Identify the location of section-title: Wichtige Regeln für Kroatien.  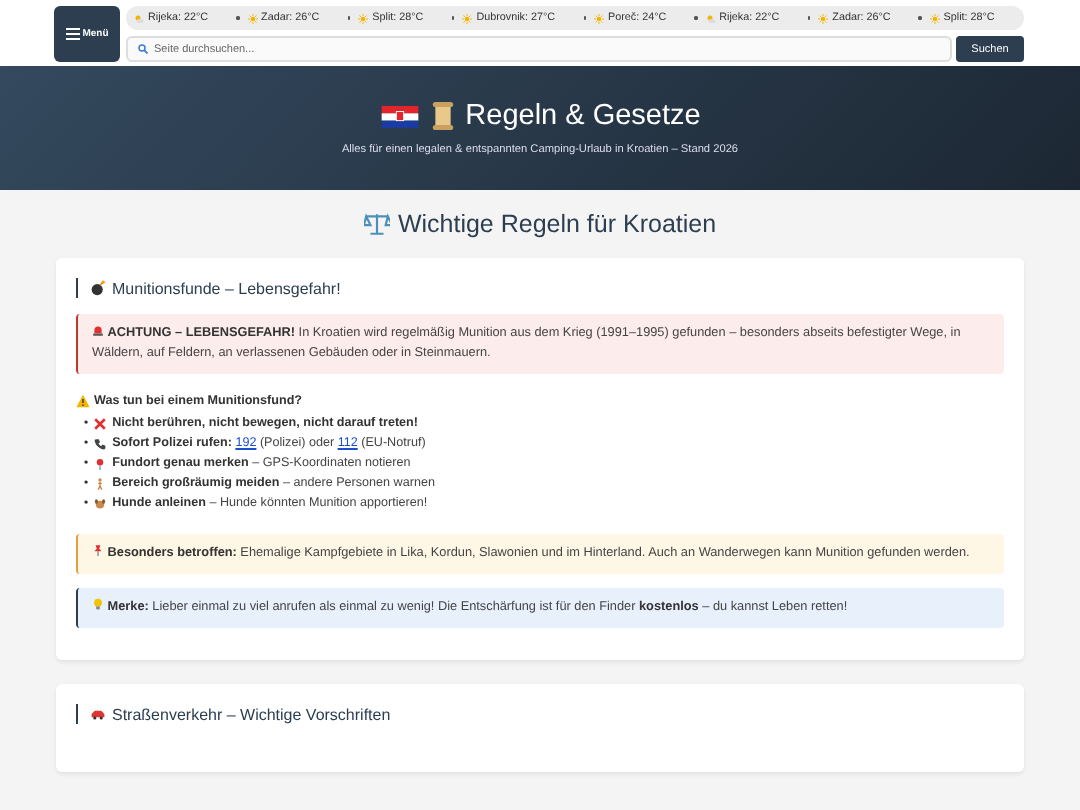
(557, 224).